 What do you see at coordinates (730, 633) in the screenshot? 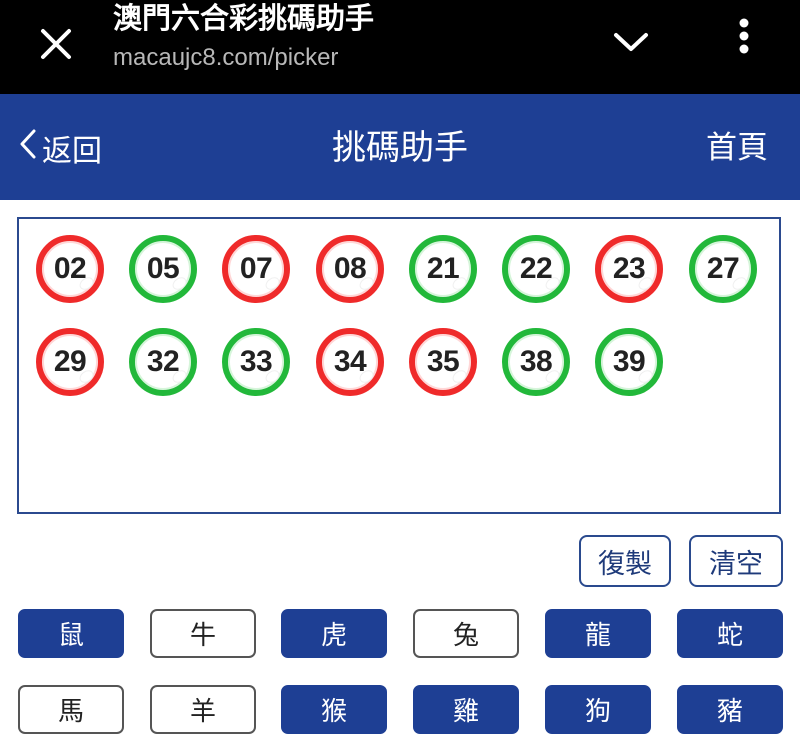
I see `zodiac-button: 蛇` at bounding box center [730, 633].